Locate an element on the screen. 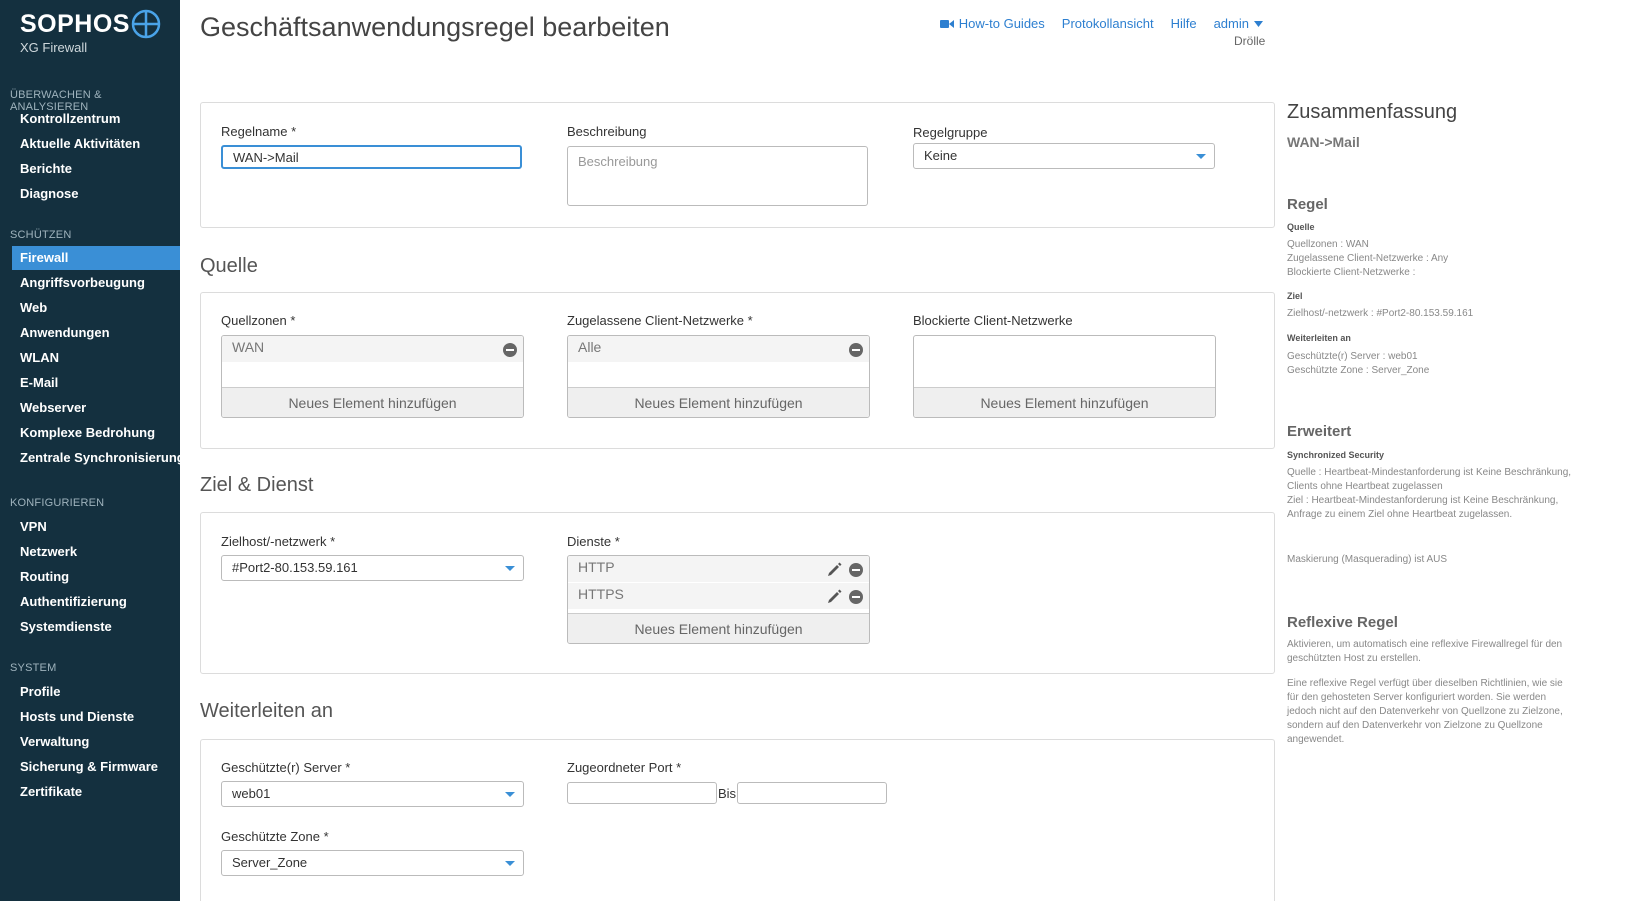  how-to-guides-label: How-to Guides is located at coordinates (1001, 23).